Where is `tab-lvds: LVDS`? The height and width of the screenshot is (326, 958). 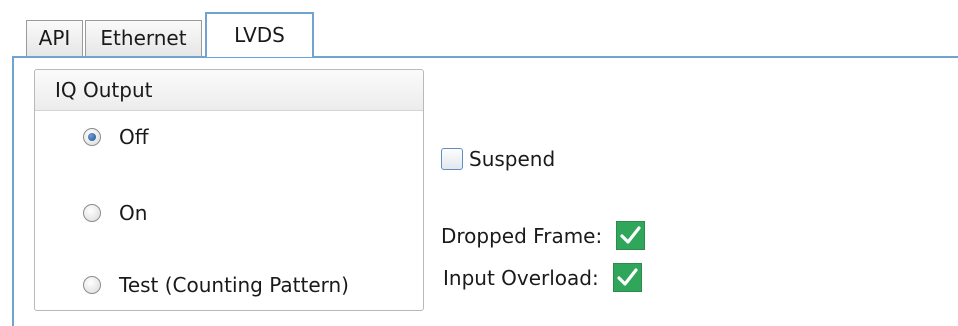 tab-lvds: LVDS is located at coordinates (259, 34).